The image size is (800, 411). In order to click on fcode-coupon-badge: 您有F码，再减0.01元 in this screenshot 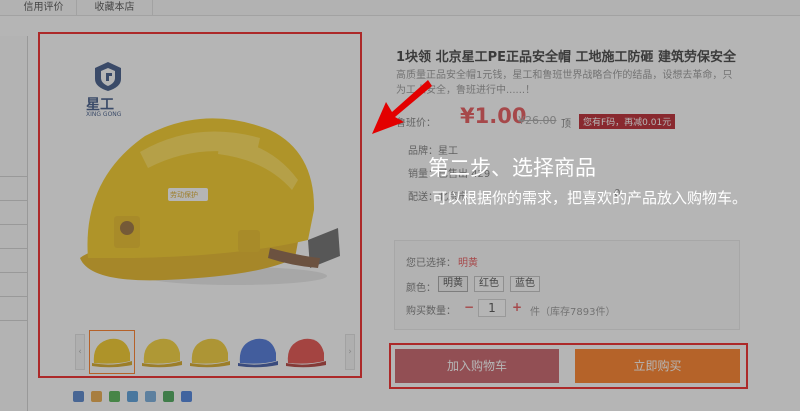, I will do `click(627, 121)`.